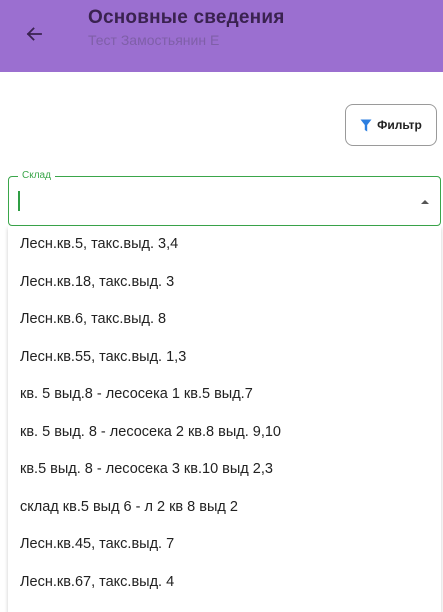 This screenshot has height=612, width=443. I want to click on filter-button: Фильтр, so click(391, 125).